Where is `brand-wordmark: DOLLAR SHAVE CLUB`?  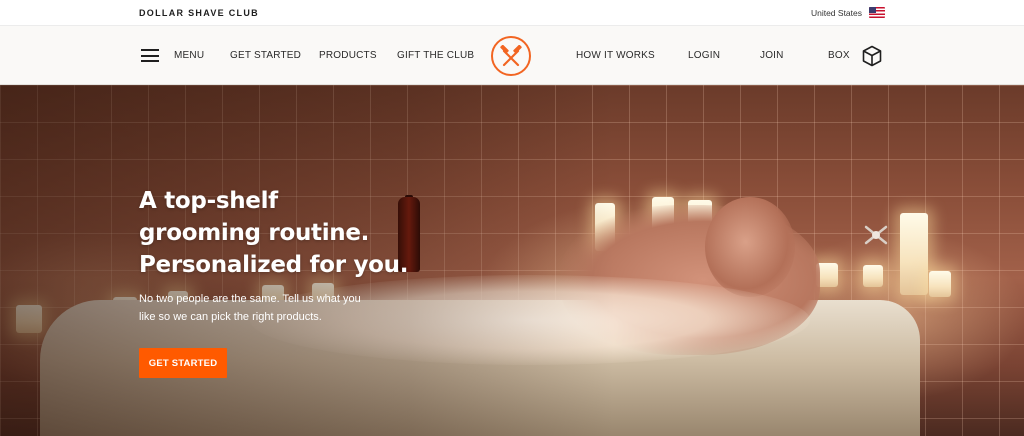 brand-wordmark: DOLLAR SHAVE CLUB is located at coordinates (199, 13).